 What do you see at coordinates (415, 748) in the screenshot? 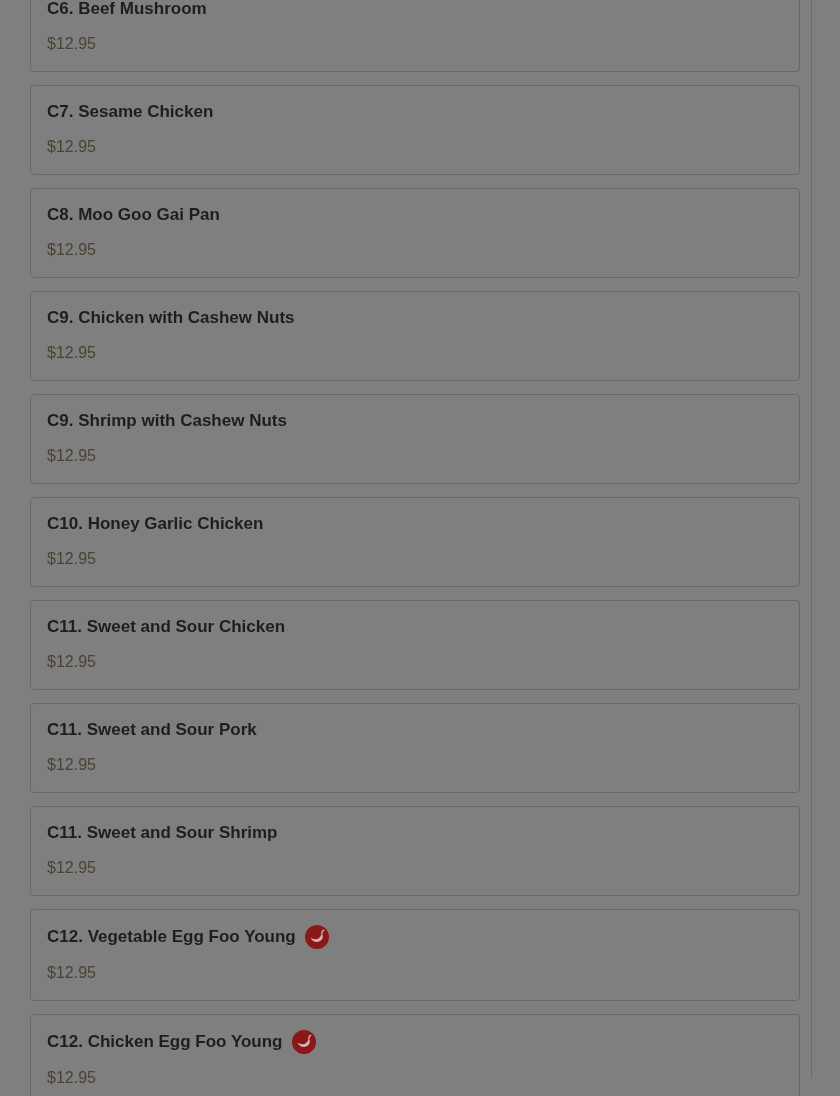
I see `menu-item-card: C11. Sweet and Sour Pork $12.95` at bounding box center [415, 748].